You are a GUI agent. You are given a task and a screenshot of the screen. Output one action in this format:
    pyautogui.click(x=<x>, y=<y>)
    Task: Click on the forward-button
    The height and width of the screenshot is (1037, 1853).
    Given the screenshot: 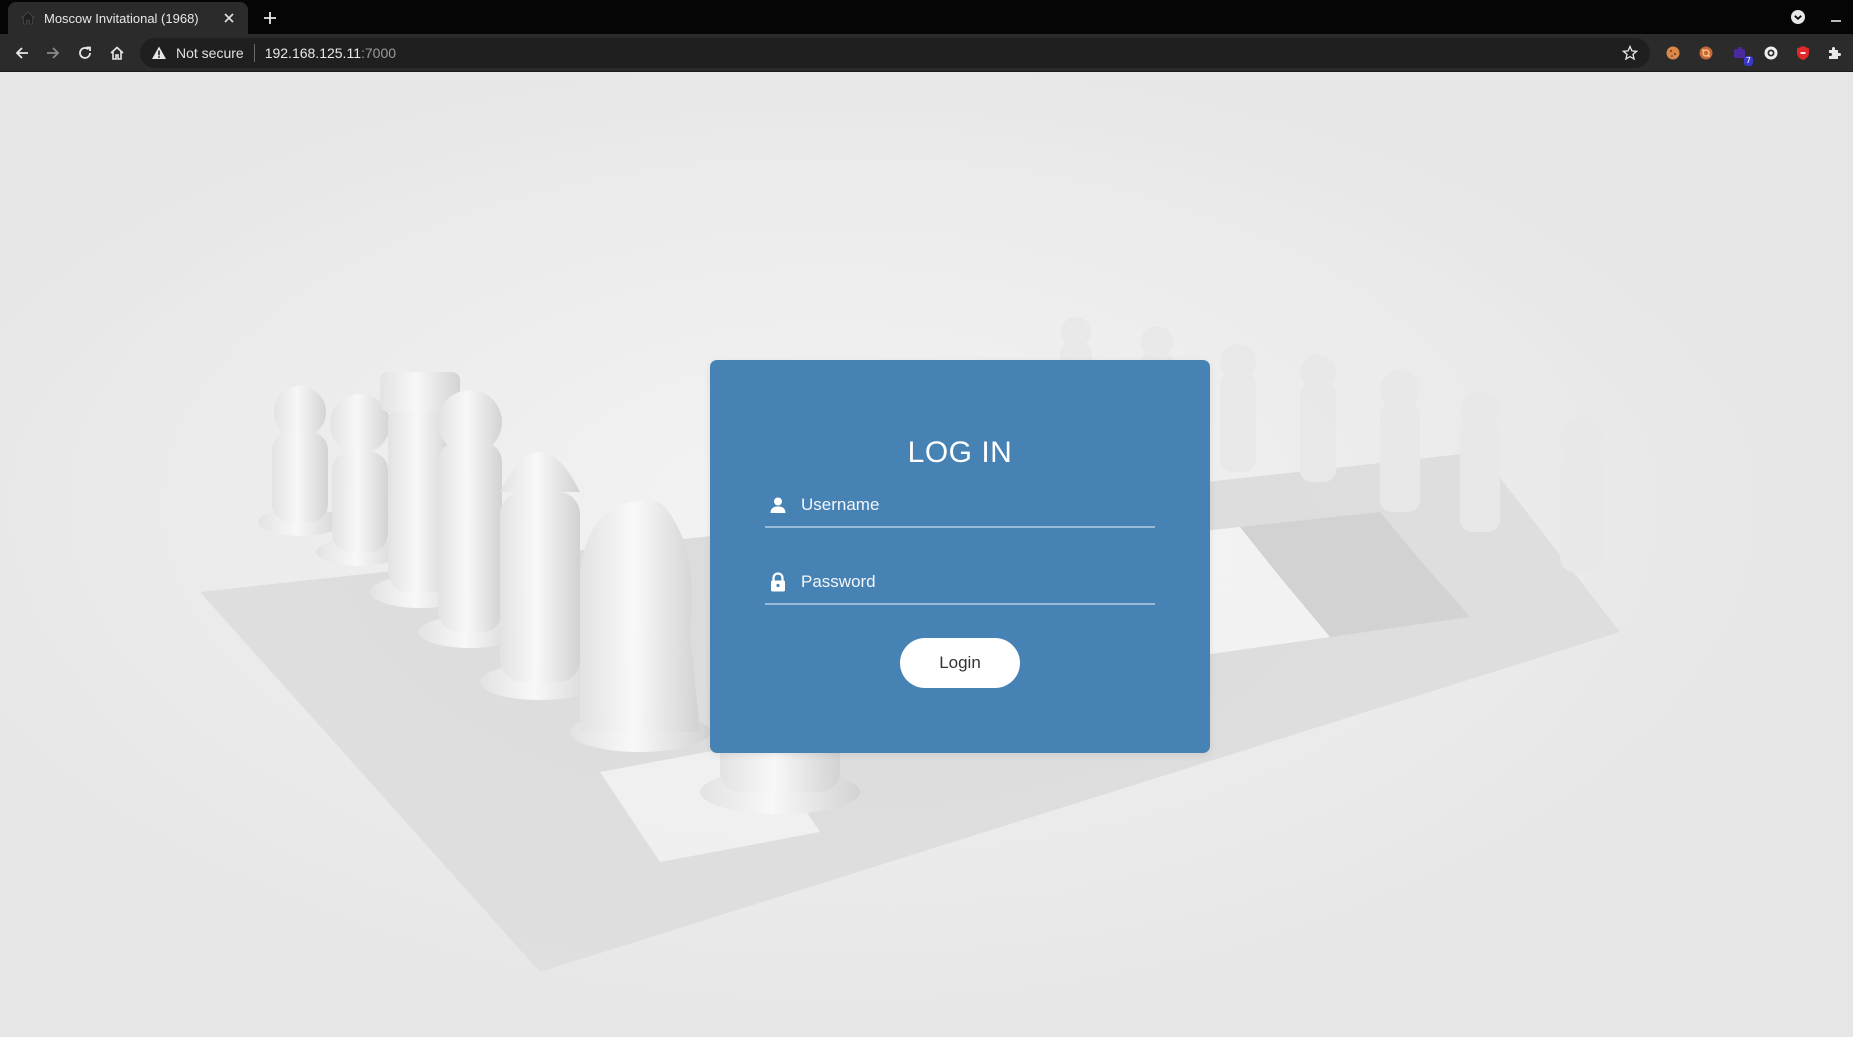 What is the action you would take?
    pyautogui.click(x=53, y=53)
    